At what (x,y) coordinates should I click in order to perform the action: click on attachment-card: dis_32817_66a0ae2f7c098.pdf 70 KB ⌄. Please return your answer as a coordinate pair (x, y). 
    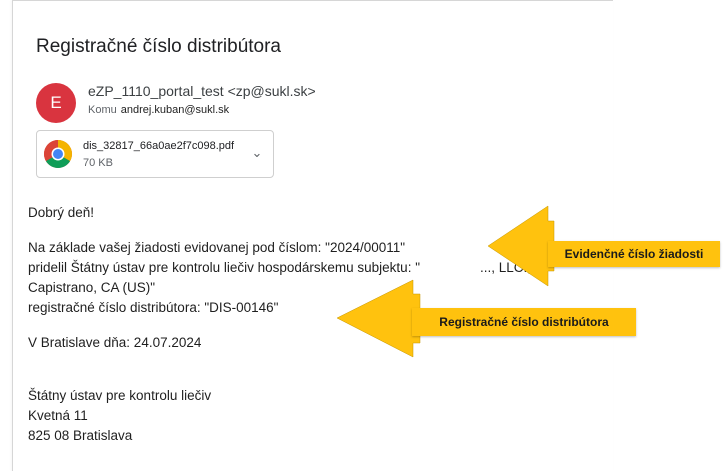
    Looking at the image, I should click on (155, 154).